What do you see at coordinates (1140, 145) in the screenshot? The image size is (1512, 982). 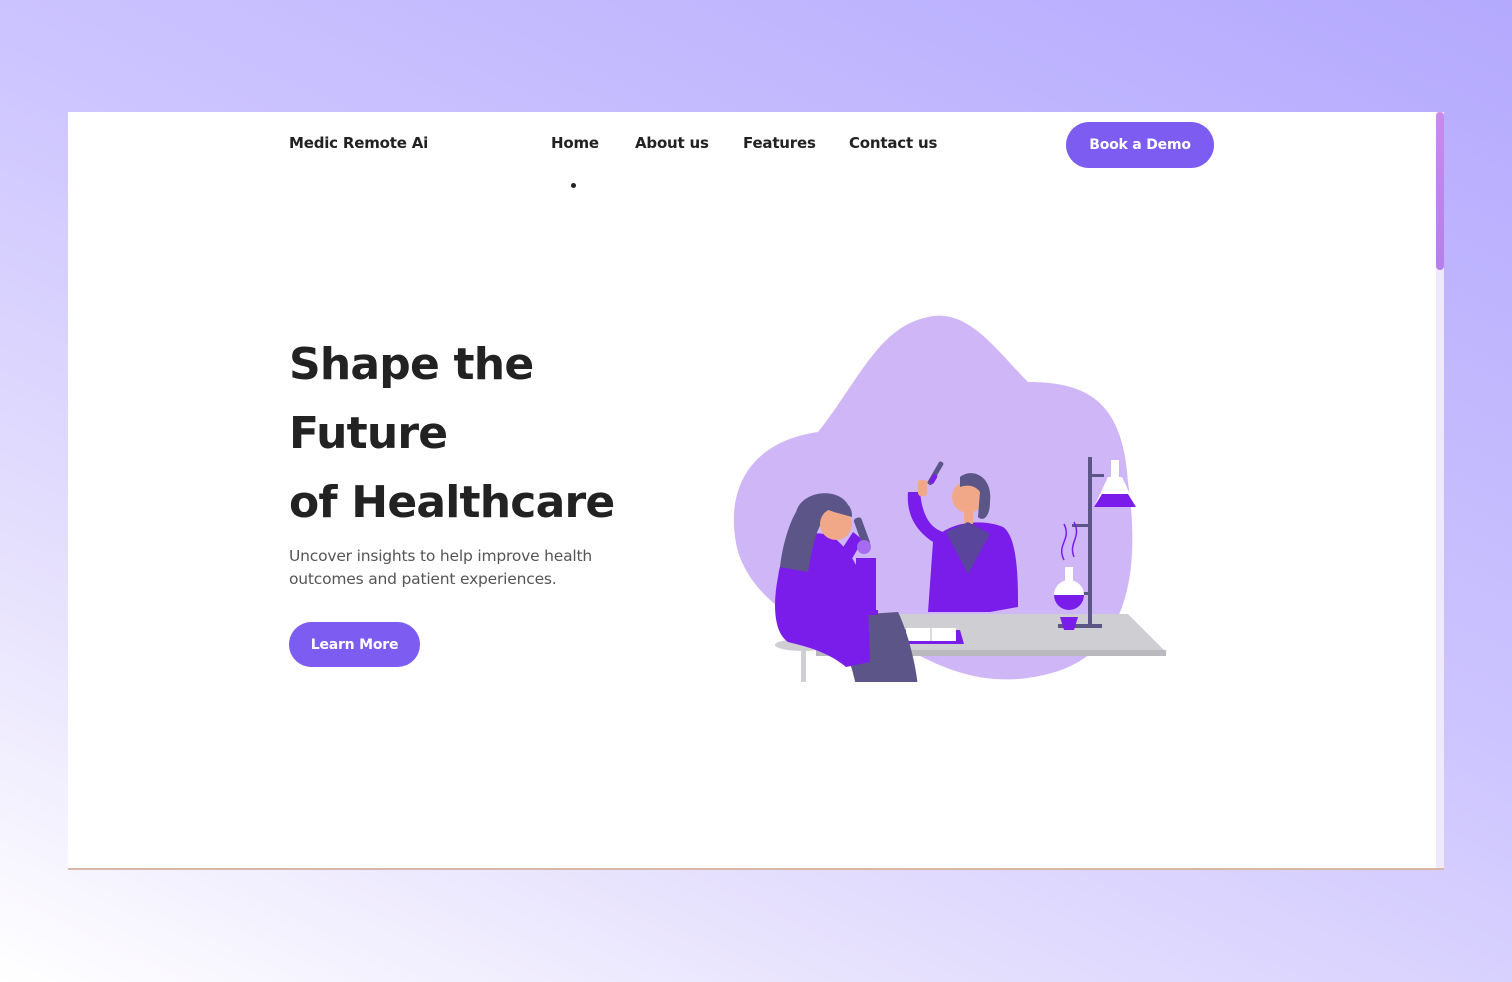 I see `book-demo-button: Book a Demo` at bounding box center [1140, 145].